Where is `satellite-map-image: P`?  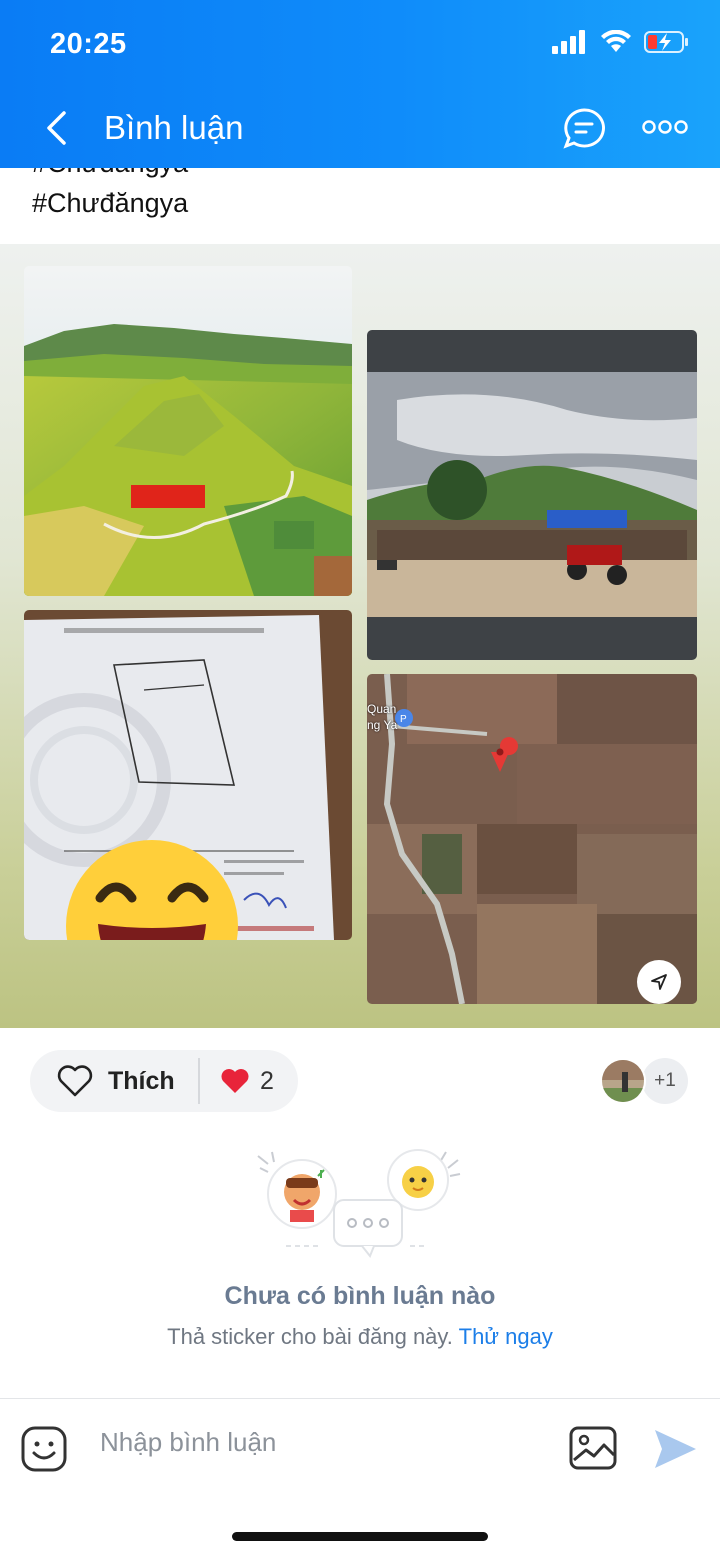
satellite-map-image: P is located at coordinates (532, 839).